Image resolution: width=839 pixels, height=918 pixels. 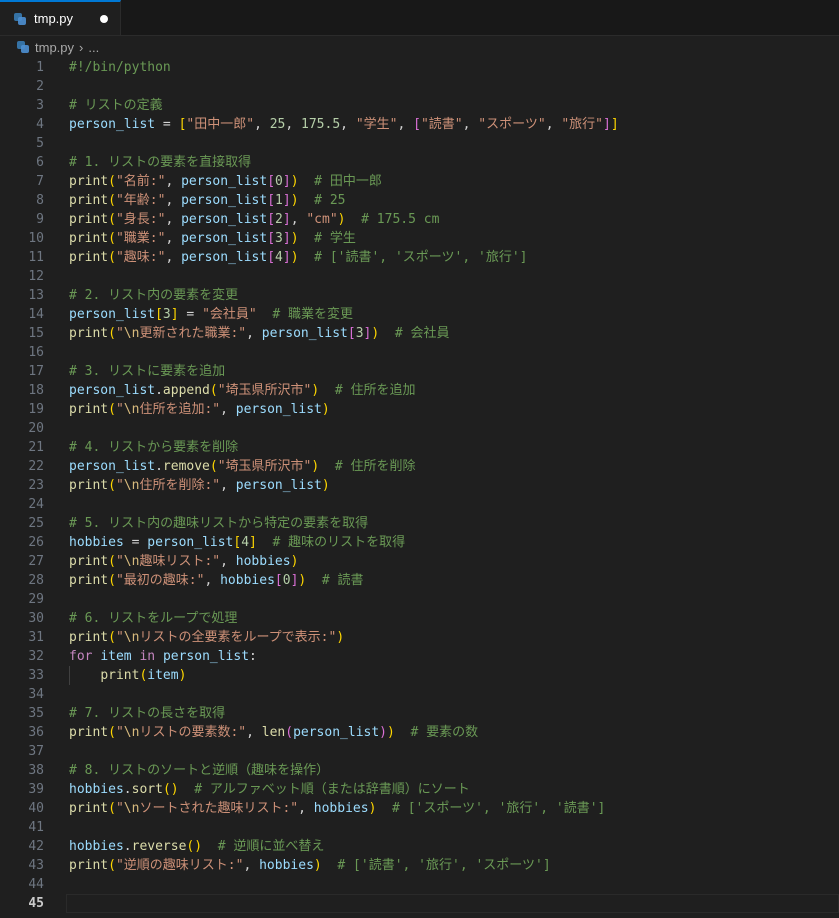 What do you see at coordinates (60, 17) in the screenshot?
I see `tab-tmp-py: tmp.py` at bounding box center [60, 17].